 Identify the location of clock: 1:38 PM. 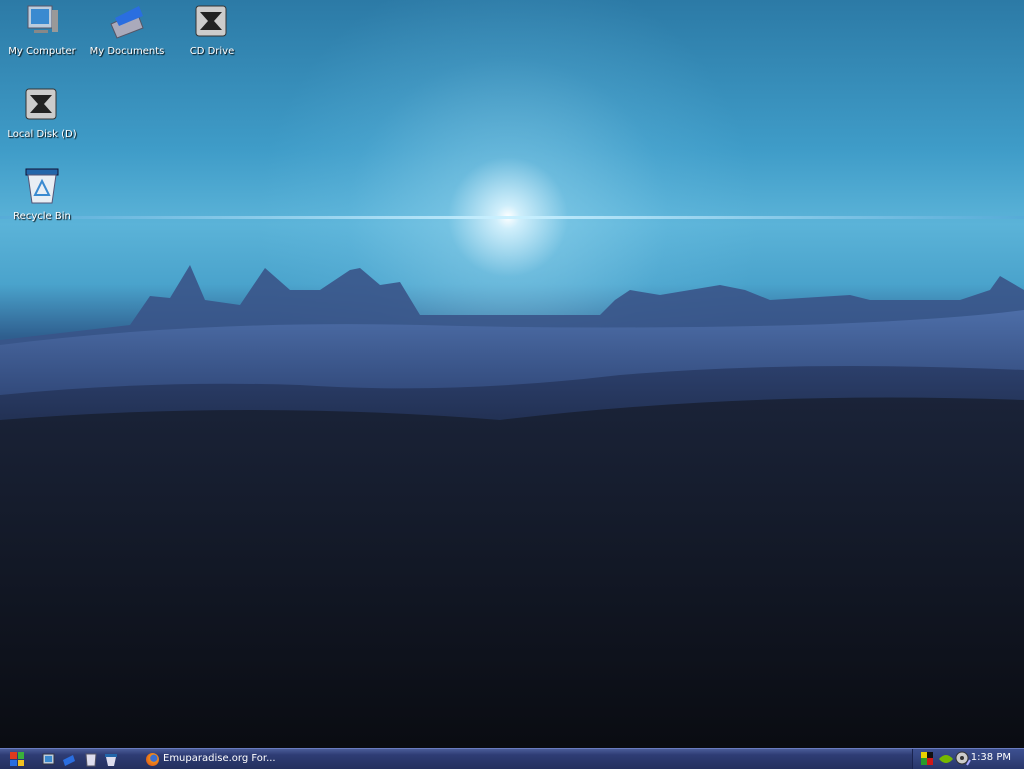
(991, 757).